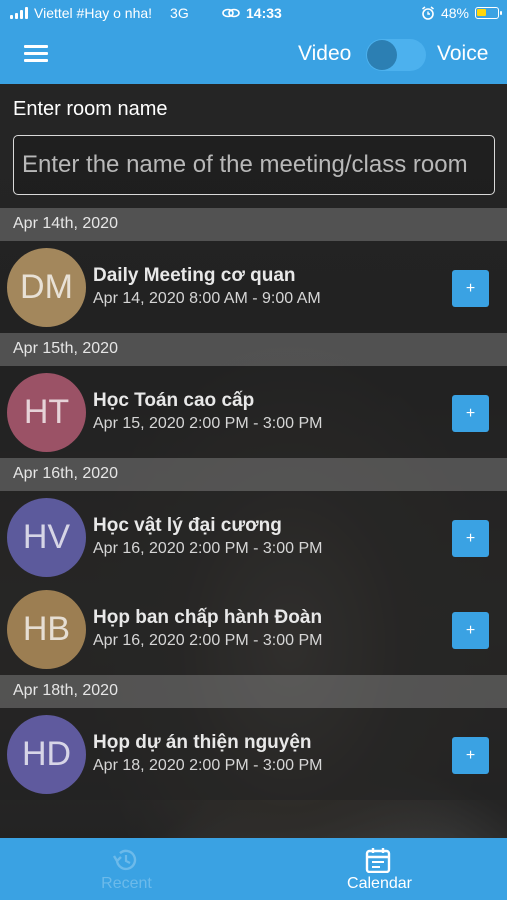  Describe the element at coordinates (253, 349) in the screenshot. I see `date-header: Apr 15th, 2020` at that location.